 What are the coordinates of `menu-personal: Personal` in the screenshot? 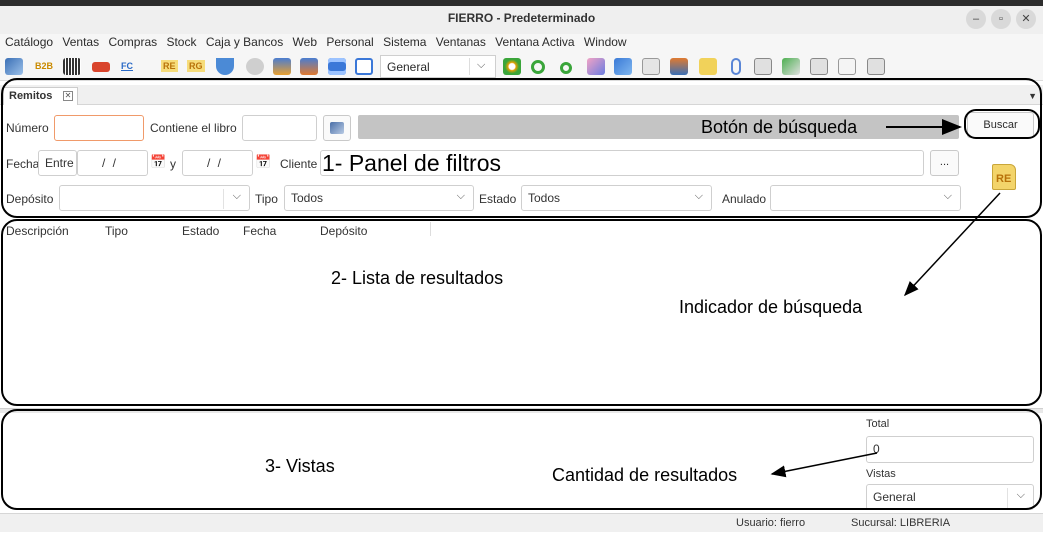 It's located at (349, 42).